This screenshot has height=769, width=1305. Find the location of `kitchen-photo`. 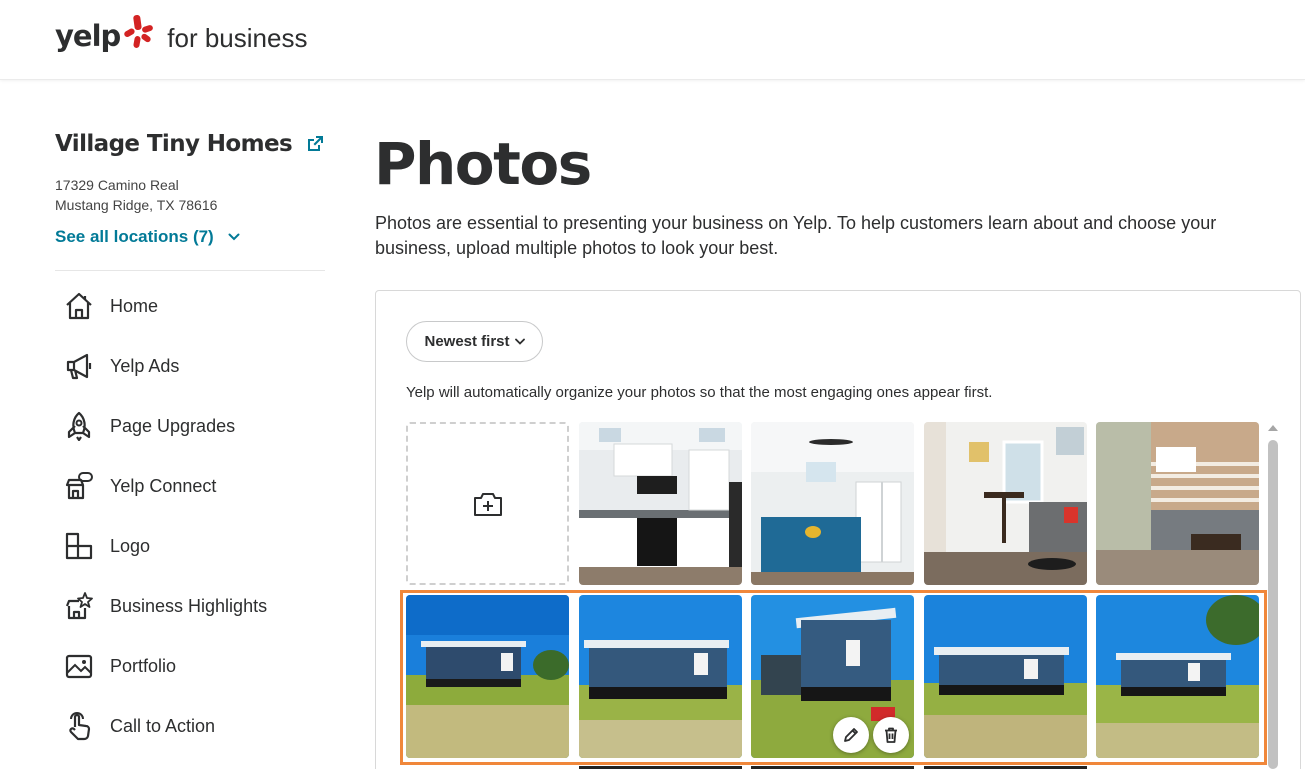

kitchen-photo is located at coordinates (660, 503).